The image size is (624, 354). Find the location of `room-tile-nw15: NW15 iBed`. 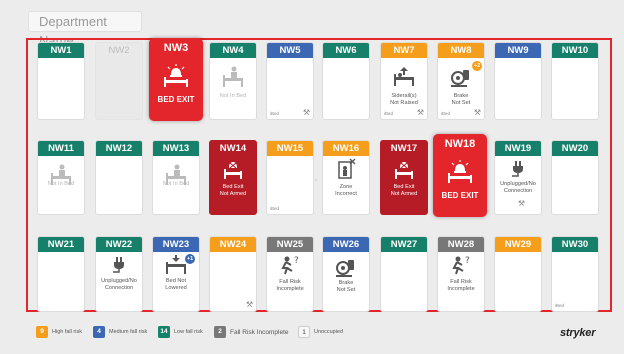

room-tile-nw15: NW15 iBed is located at coordinates (290, 177).